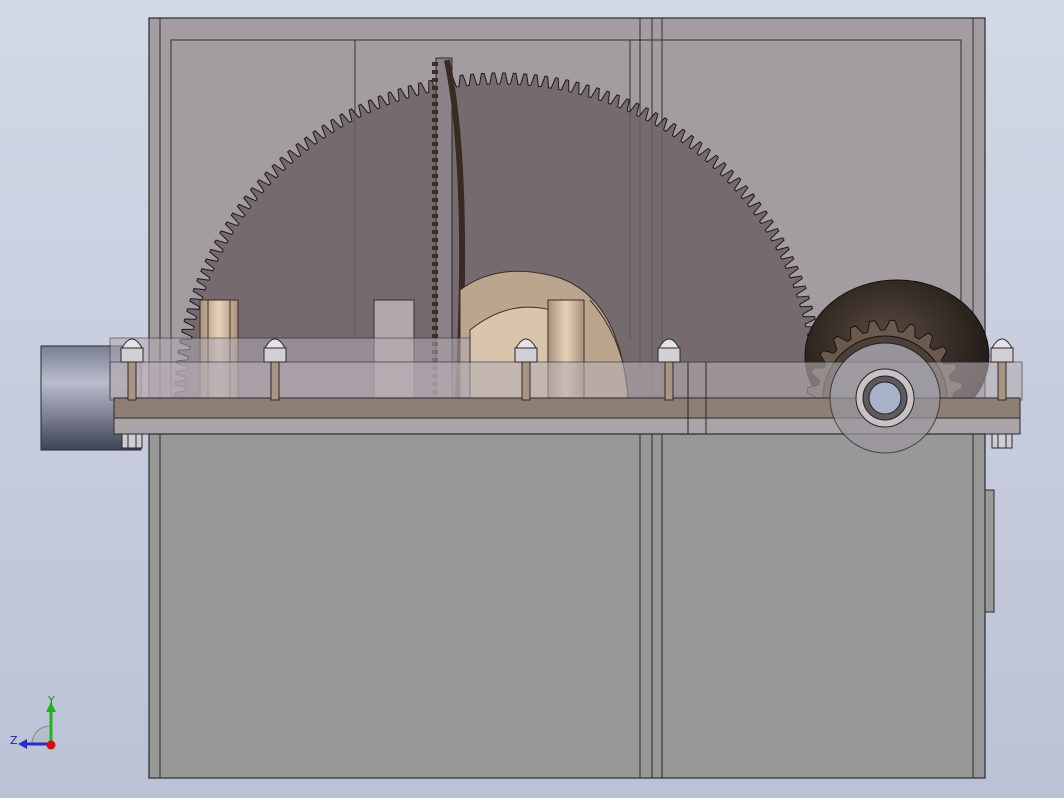 Image resolution: width=1064 pixels, height=798 pixels. I want to click on axis-triad-icon, so click(37, 726).